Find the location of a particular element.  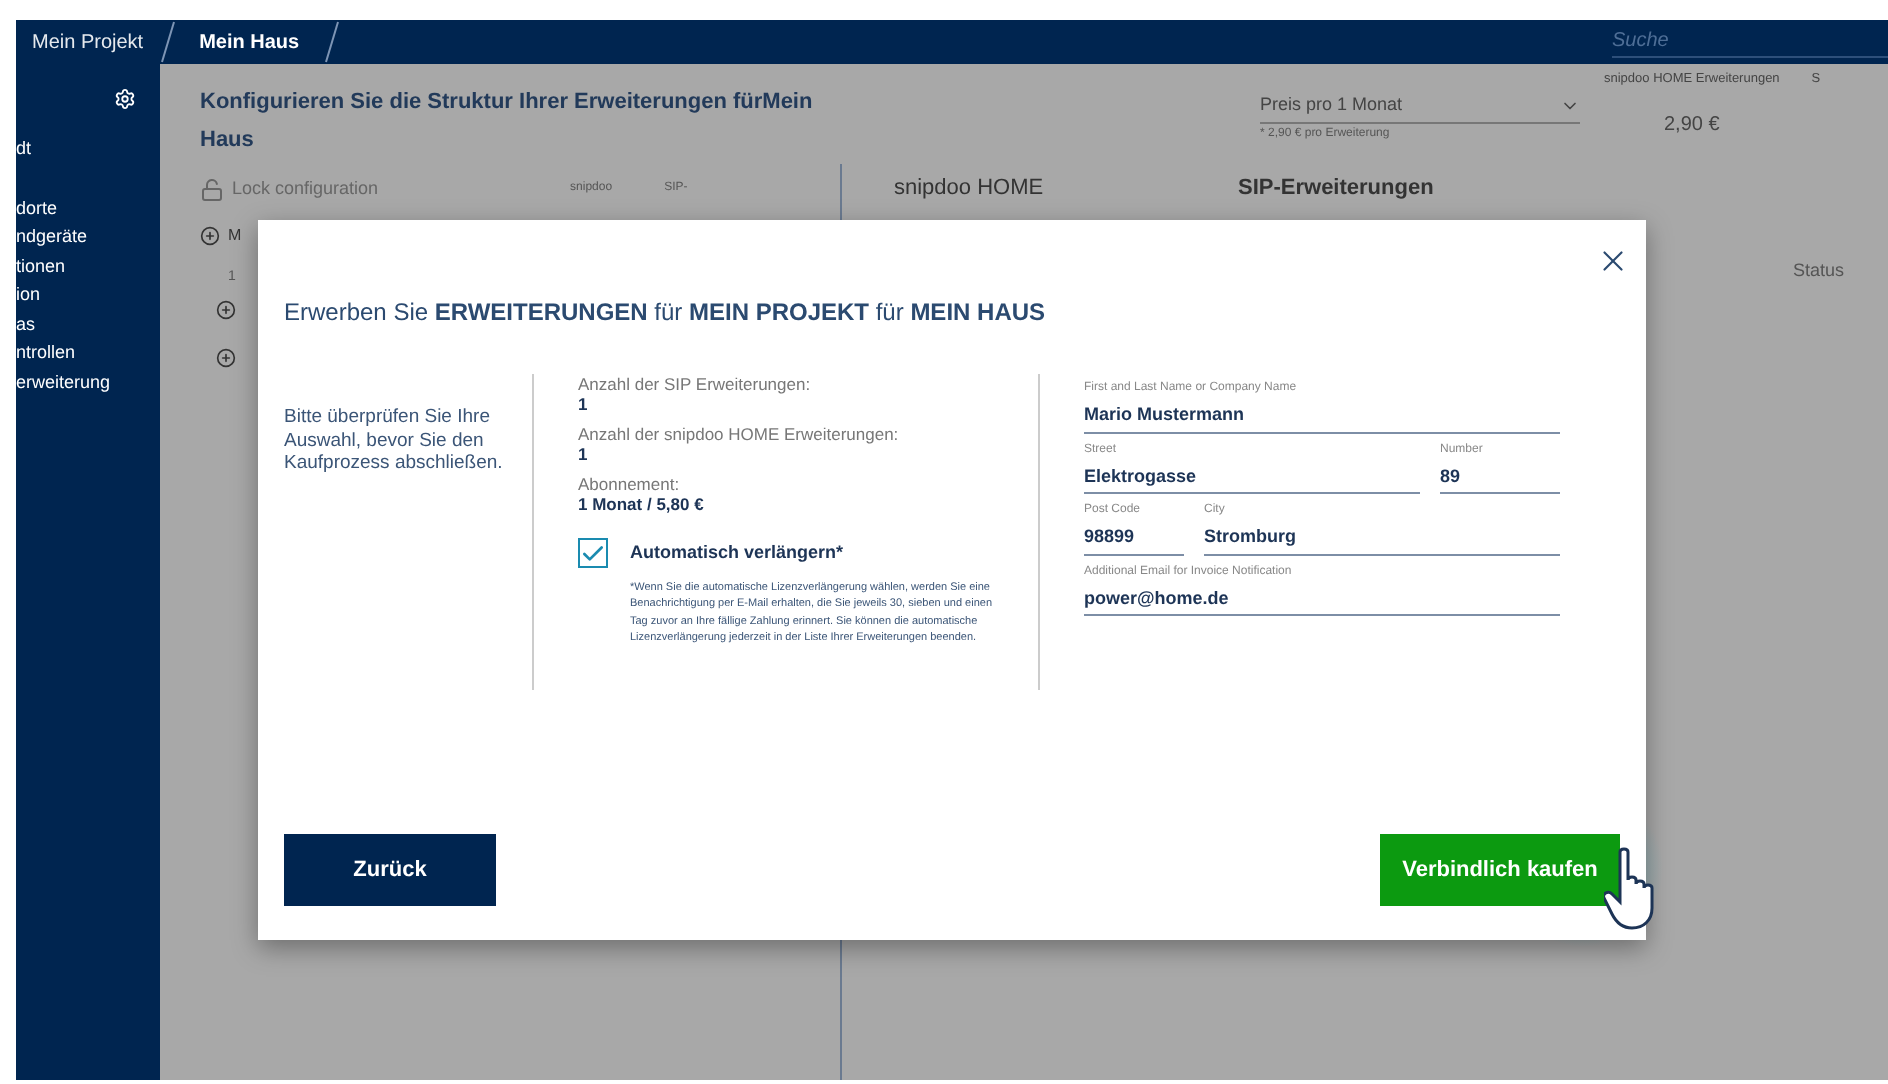

price-select: Preis pro 1 Monat is located at coordinates (1420, 107).